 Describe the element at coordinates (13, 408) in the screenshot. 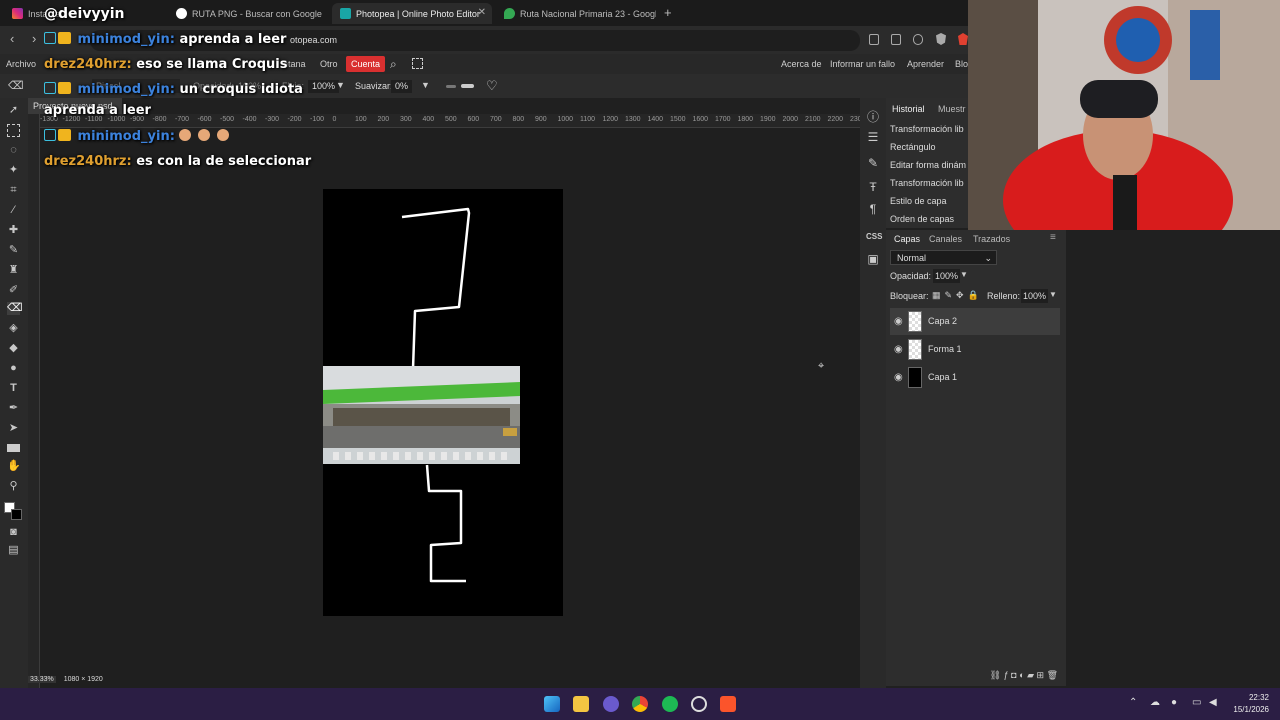

I see `pen-tool-icon: ✒` at that location.